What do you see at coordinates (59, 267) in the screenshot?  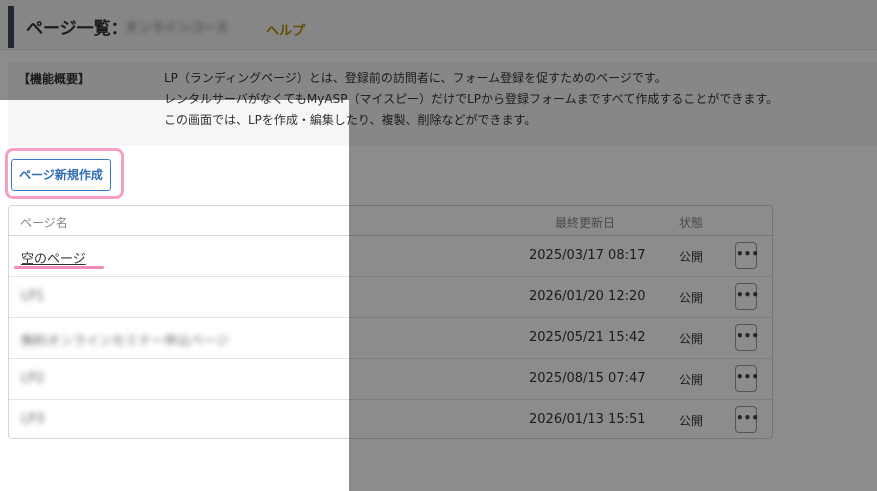 I see `annotation-underline` at bounding box center [59, 267].